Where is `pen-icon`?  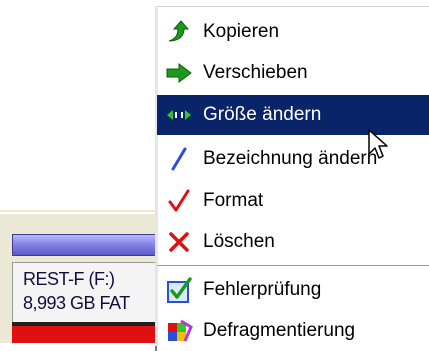
pen-icon is located at coordinates (179, 159).